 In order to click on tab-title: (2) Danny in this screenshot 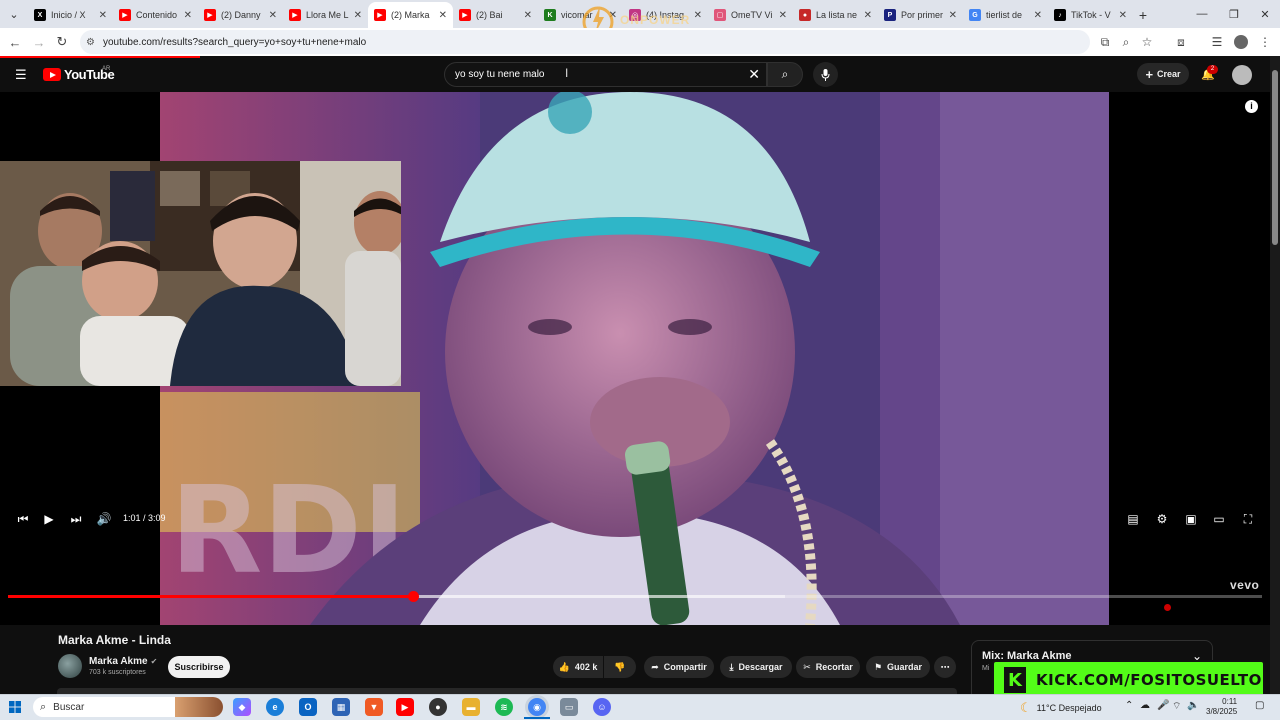, I will do `click(241, 15)`.